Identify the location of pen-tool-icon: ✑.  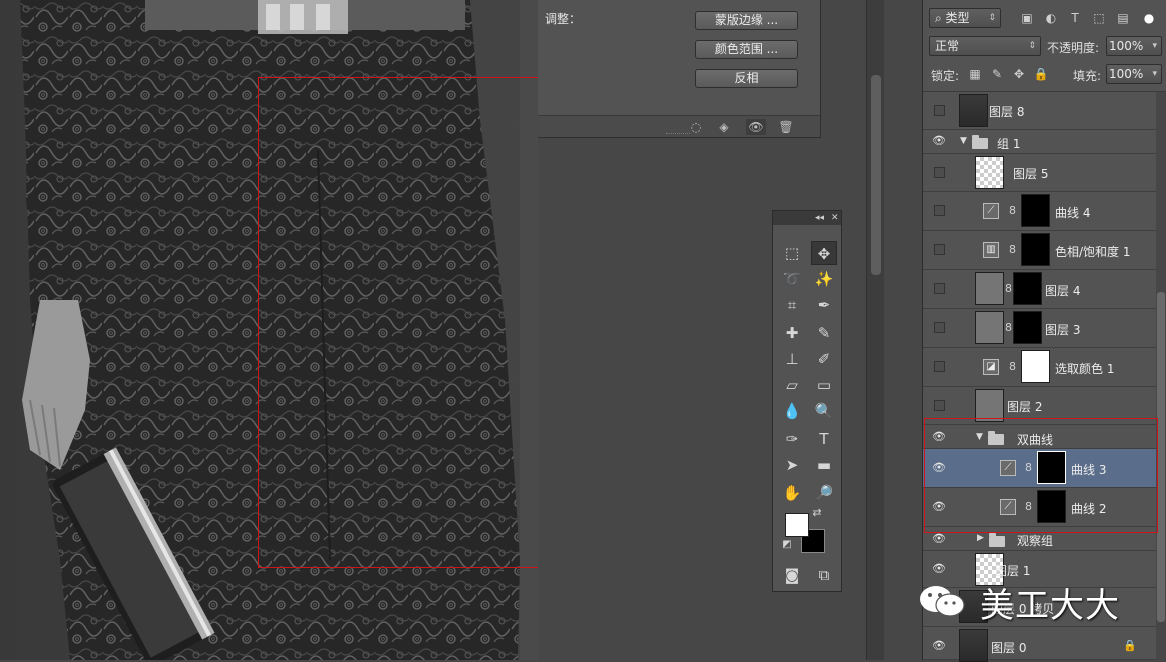
(792, 439).